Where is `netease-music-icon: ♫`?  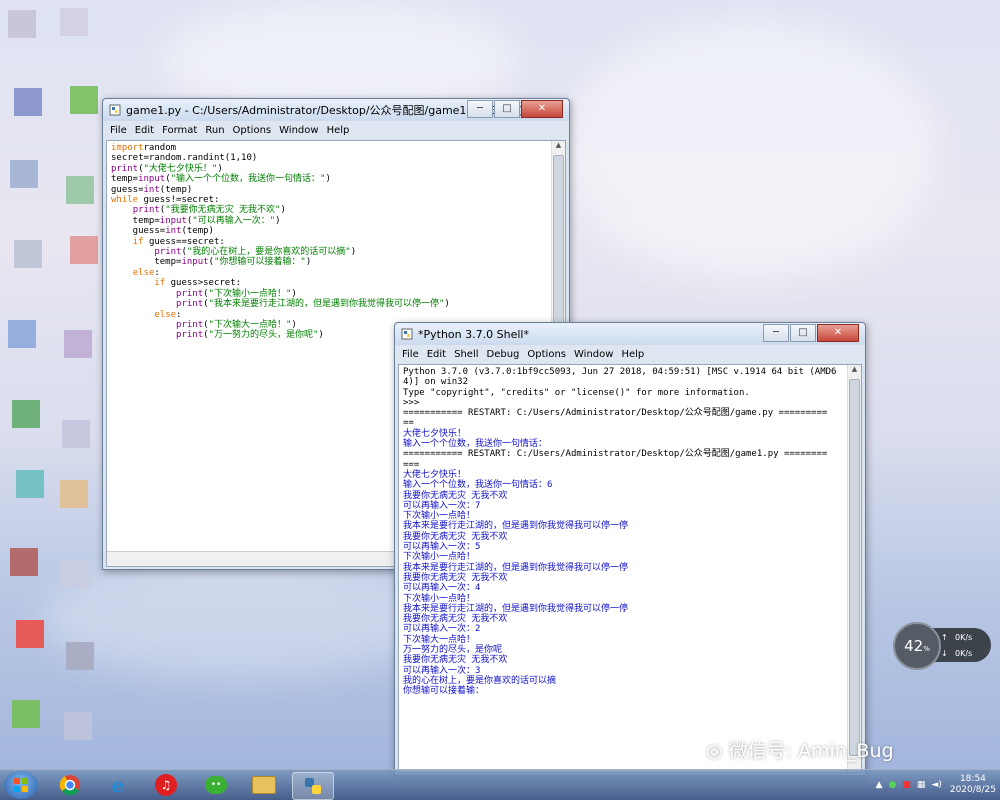 netease-music-icon: ♫ is located at coordinates (166, 785).